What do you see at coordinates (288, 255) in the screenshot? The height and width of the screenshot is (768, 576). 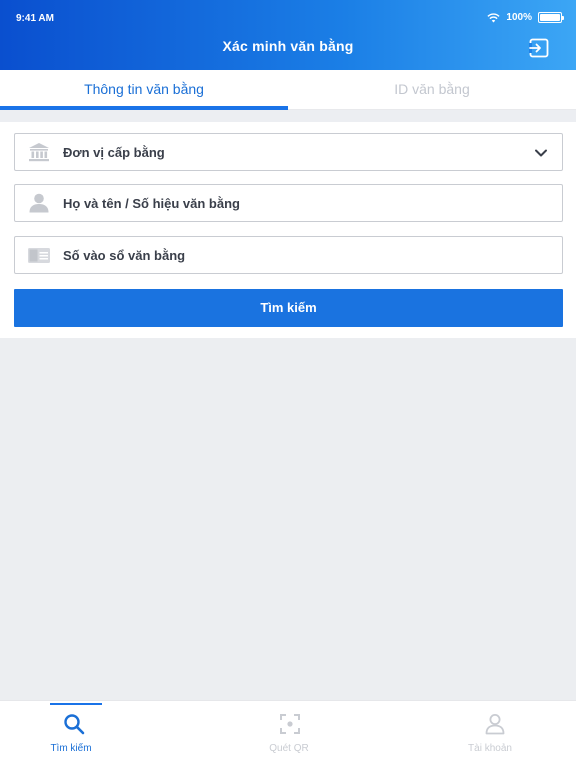 I see `registry-number-field: Số vào sổ văn bằng` at bounding box center [288, 255].